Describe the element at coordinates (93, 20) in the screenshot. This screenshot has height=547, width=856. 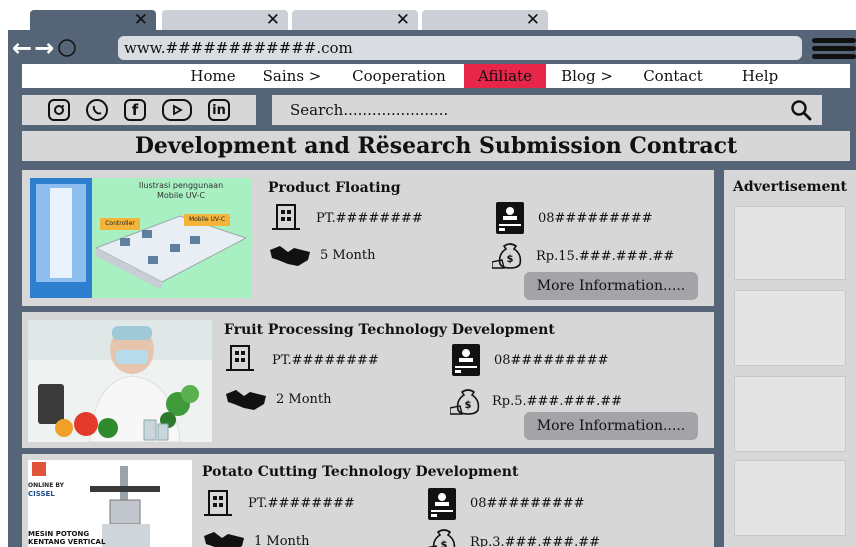
I see `browser-tab-1: ✕` at that location.